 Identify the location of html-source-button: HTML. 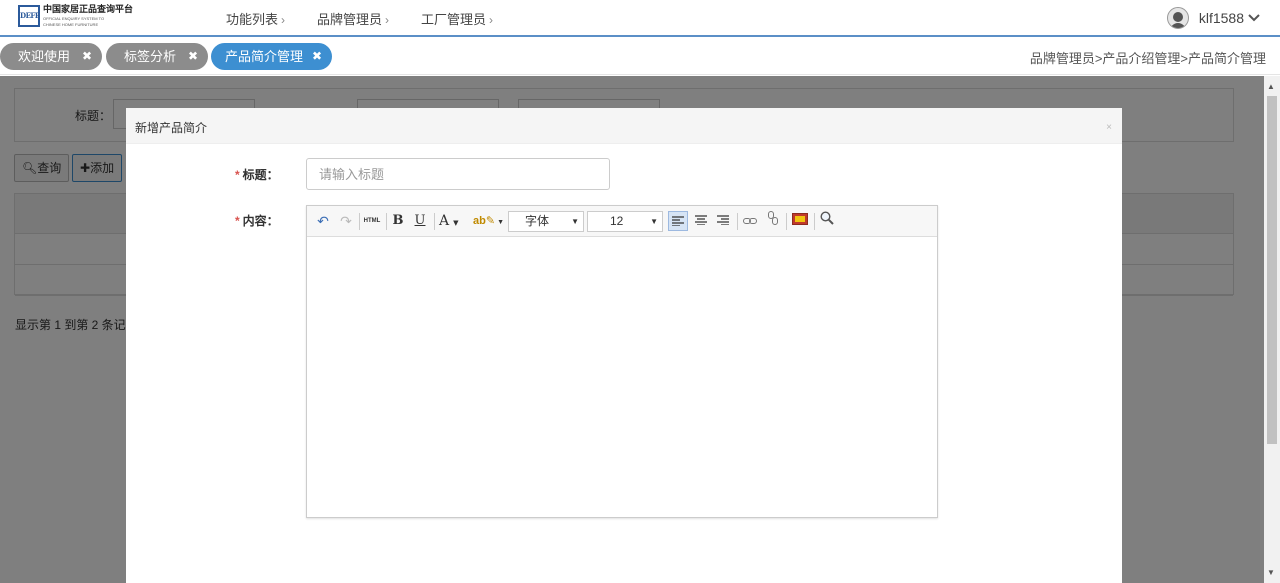
(372, 221).